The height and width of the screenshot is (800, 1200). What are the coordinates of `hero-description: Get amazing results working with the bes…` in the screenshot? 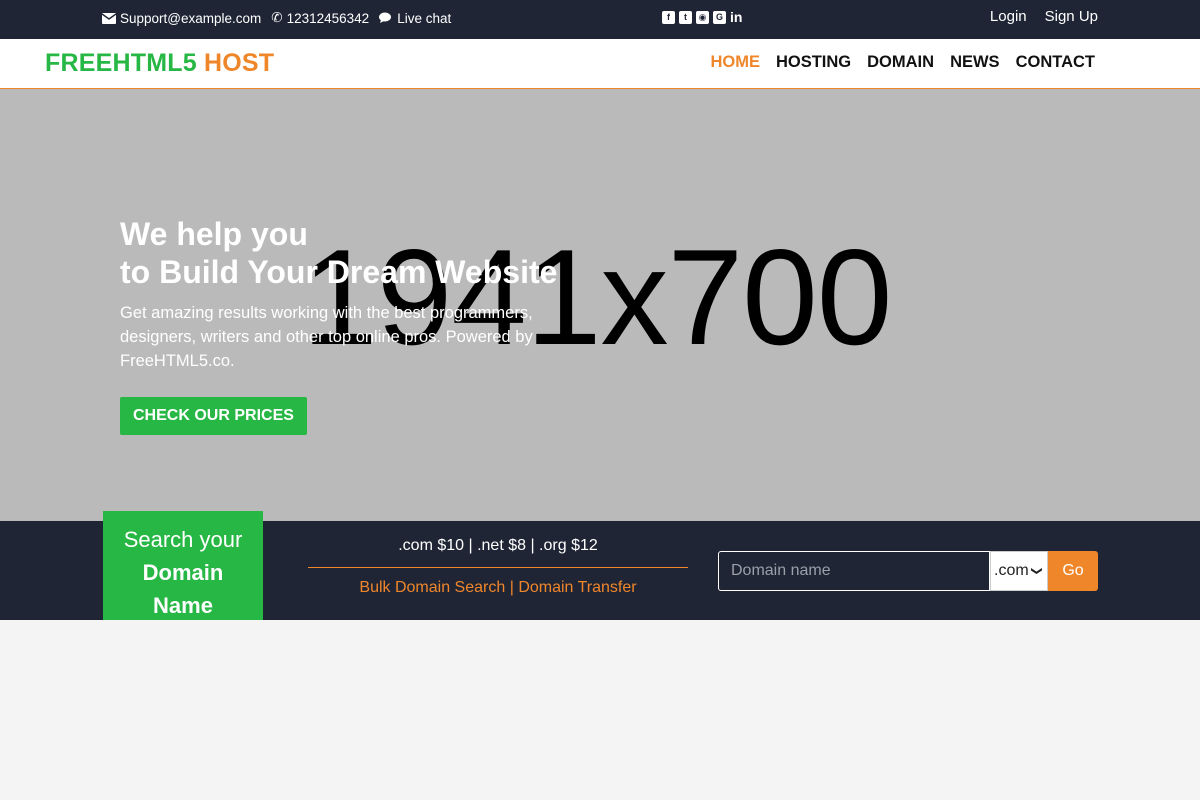 It's located at (326, 337).